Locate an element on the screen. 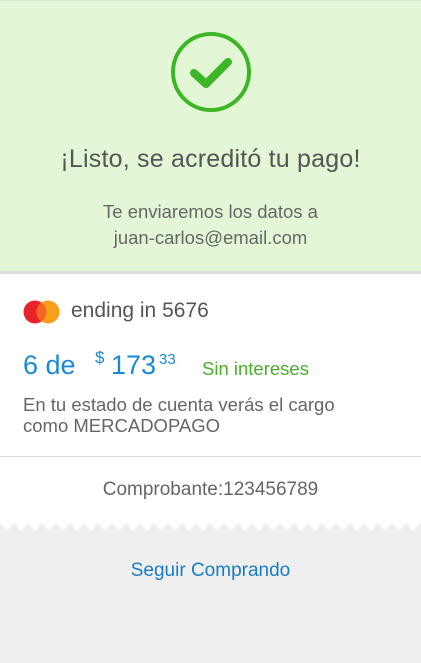 Image resolution: width=421 pixels, height=663 pixels. mastercard-icon is located at coordinates (41, 312).